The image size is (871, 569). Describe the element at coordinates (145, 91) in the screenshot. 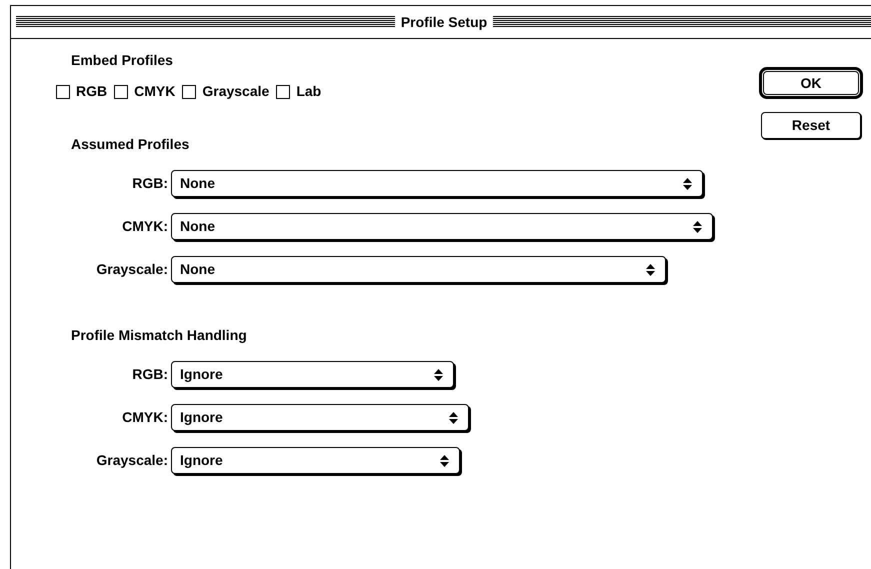

I see `checkbox: CMYK` at that location.